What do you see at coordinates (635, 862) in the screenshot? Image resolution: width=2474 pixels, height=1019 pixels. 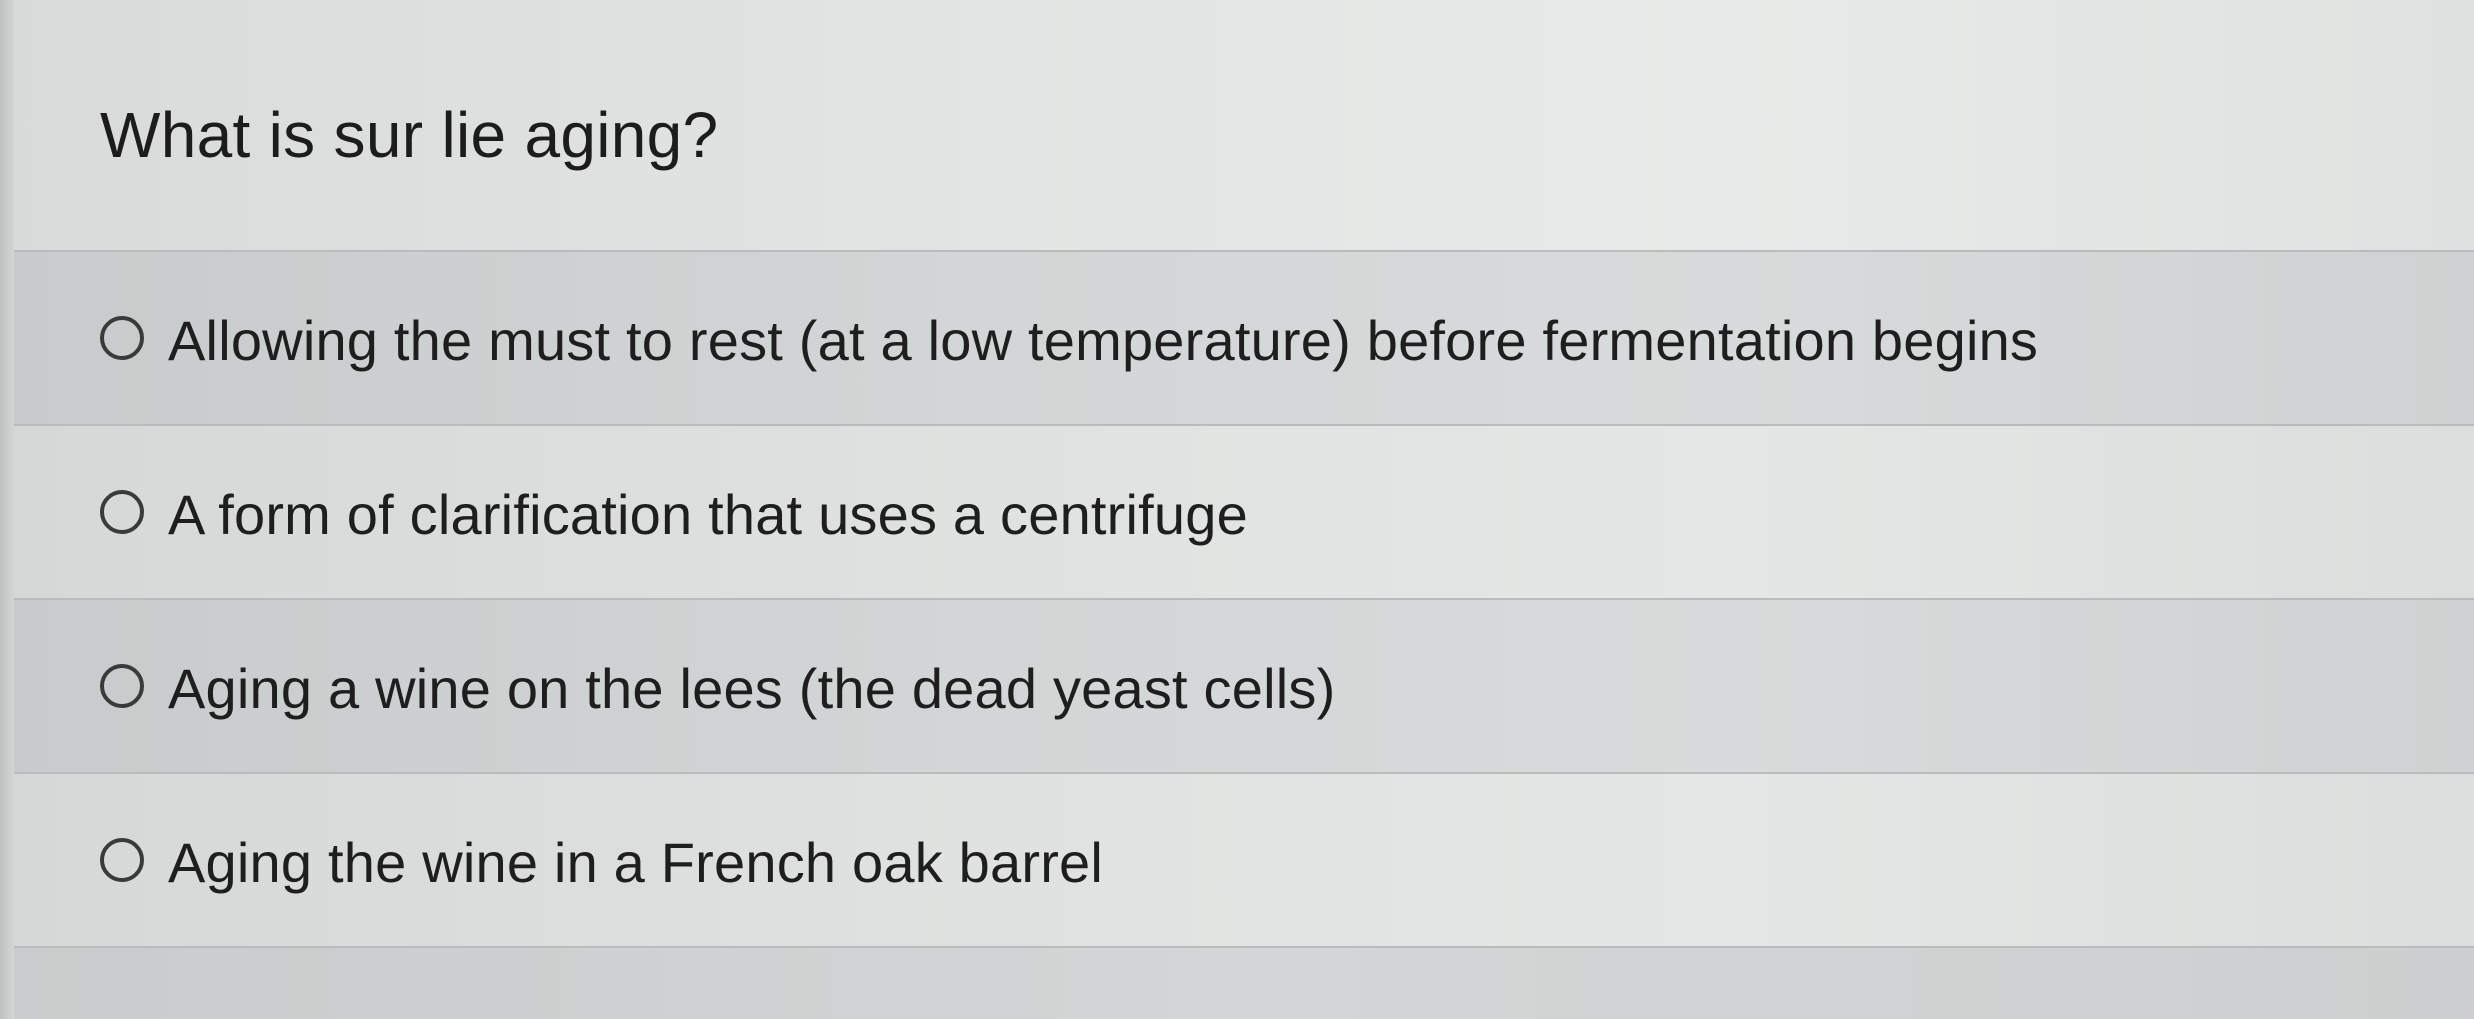 I see `answer-option-label: Aging the wine in a French oak barrel` at bounding box center [635, 862].